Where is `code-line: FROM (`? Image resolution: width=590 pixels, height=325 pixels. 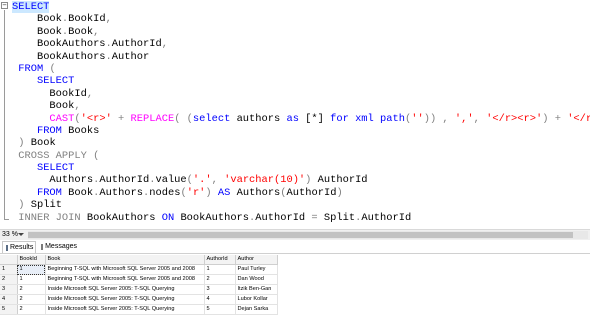
code-line: FROM ( is located at coordinates (301, 69).